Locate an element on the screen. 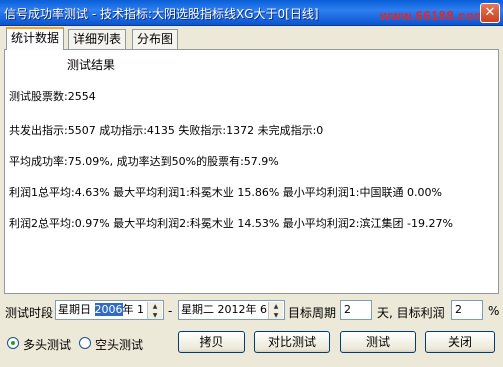 The width and height of the screenshot is (503, 367). short-test-radio is located at coordinates (85, 343).